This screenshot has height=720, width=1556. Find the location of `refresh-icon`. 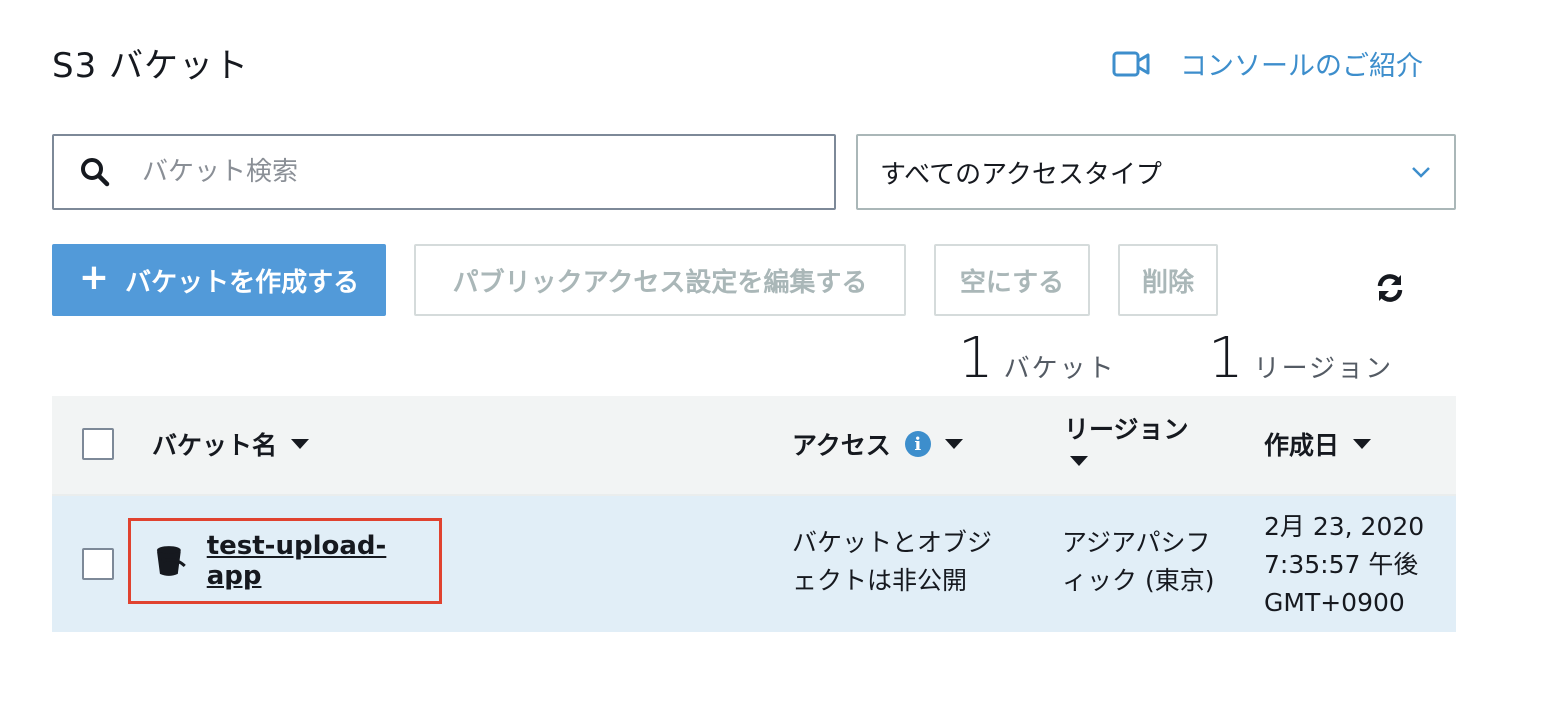

refresh-icon is located at coordinates (1390, 288).